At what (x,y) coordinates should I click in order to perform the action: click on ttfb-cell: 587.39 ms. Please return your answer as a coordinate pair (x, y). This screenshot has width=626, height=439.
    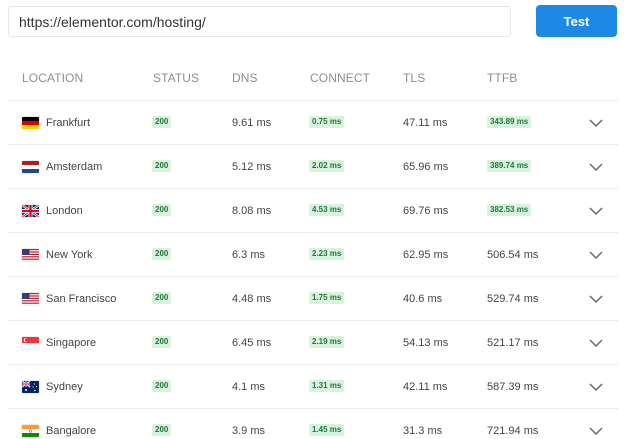
    Looking at the image, I should click on (513, 387).